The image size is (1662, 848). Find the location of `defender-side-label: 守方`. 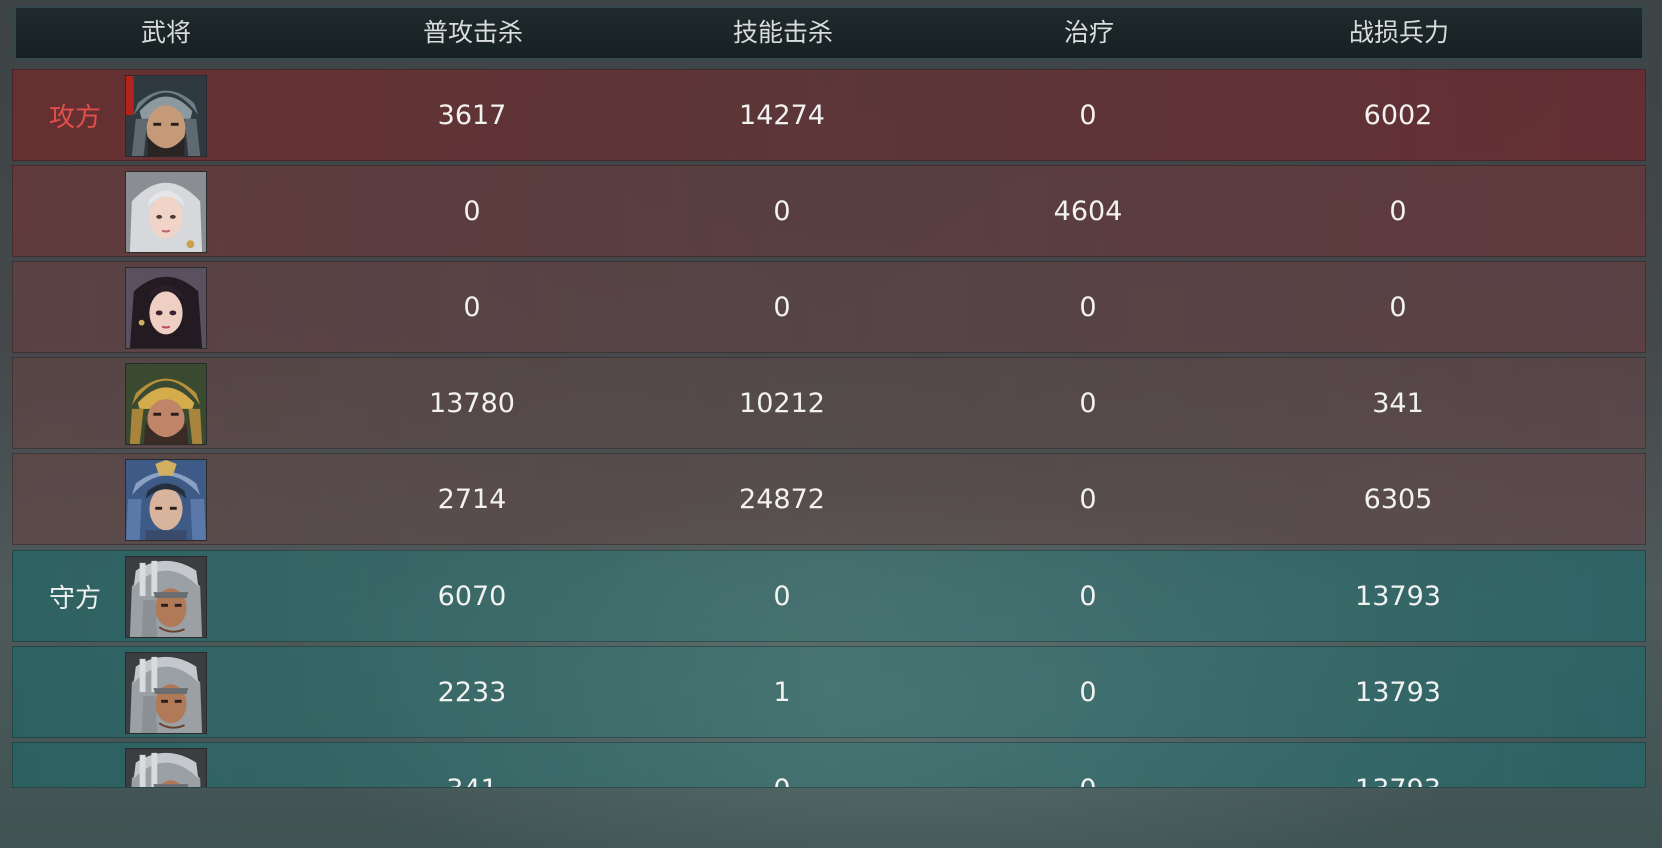

defender-side-label: 守方 is located at coordinates (75, 598).